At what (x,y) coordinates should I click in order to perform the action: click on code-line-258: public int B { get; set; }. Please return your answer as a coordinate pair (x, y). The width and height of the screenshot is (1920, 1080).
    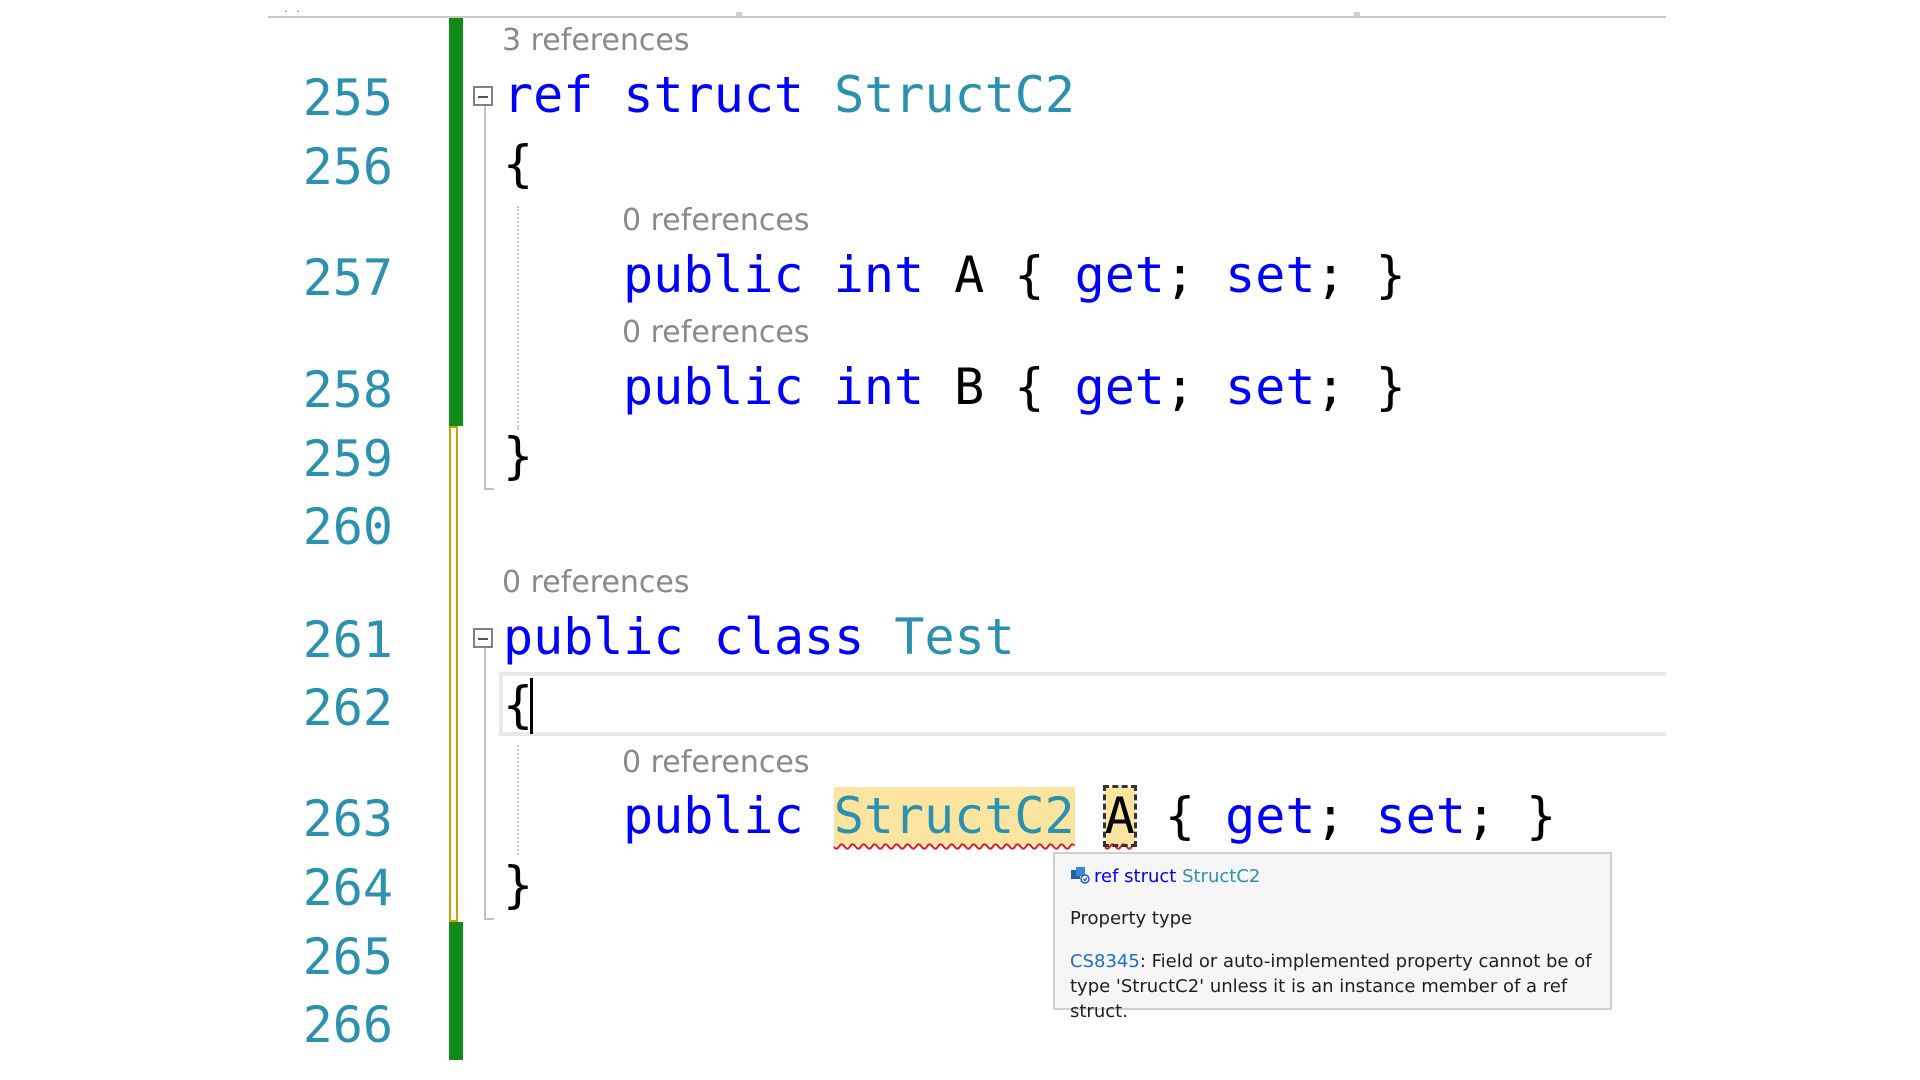
    Looking at the image, I should click on (1014, 387).